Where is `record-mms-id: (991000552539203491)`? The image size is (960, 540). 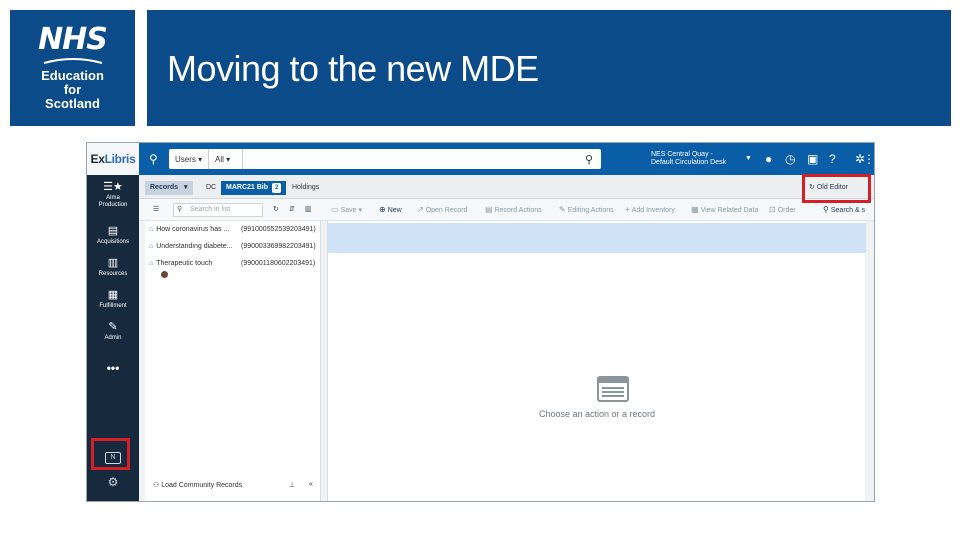
record-mms-id: (991000552539203491) is located at coordinates (278, 229).